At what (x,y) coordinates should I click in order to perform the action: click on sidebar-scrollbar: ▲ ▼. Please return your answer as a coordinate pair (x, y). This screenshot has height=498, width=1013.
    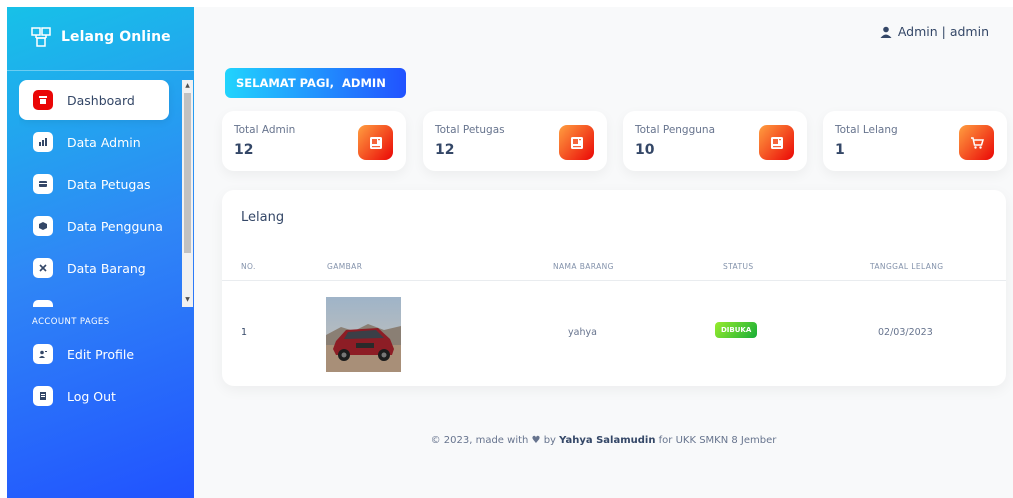
    Looking at the image, I should click on (187, 193).